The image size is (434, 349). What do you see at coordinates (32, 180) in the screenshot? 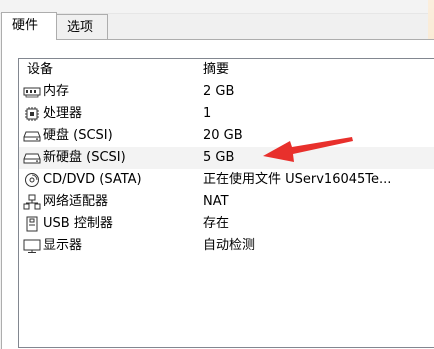
I see `cd-dvd-icon` at bounding box center [32, 180].